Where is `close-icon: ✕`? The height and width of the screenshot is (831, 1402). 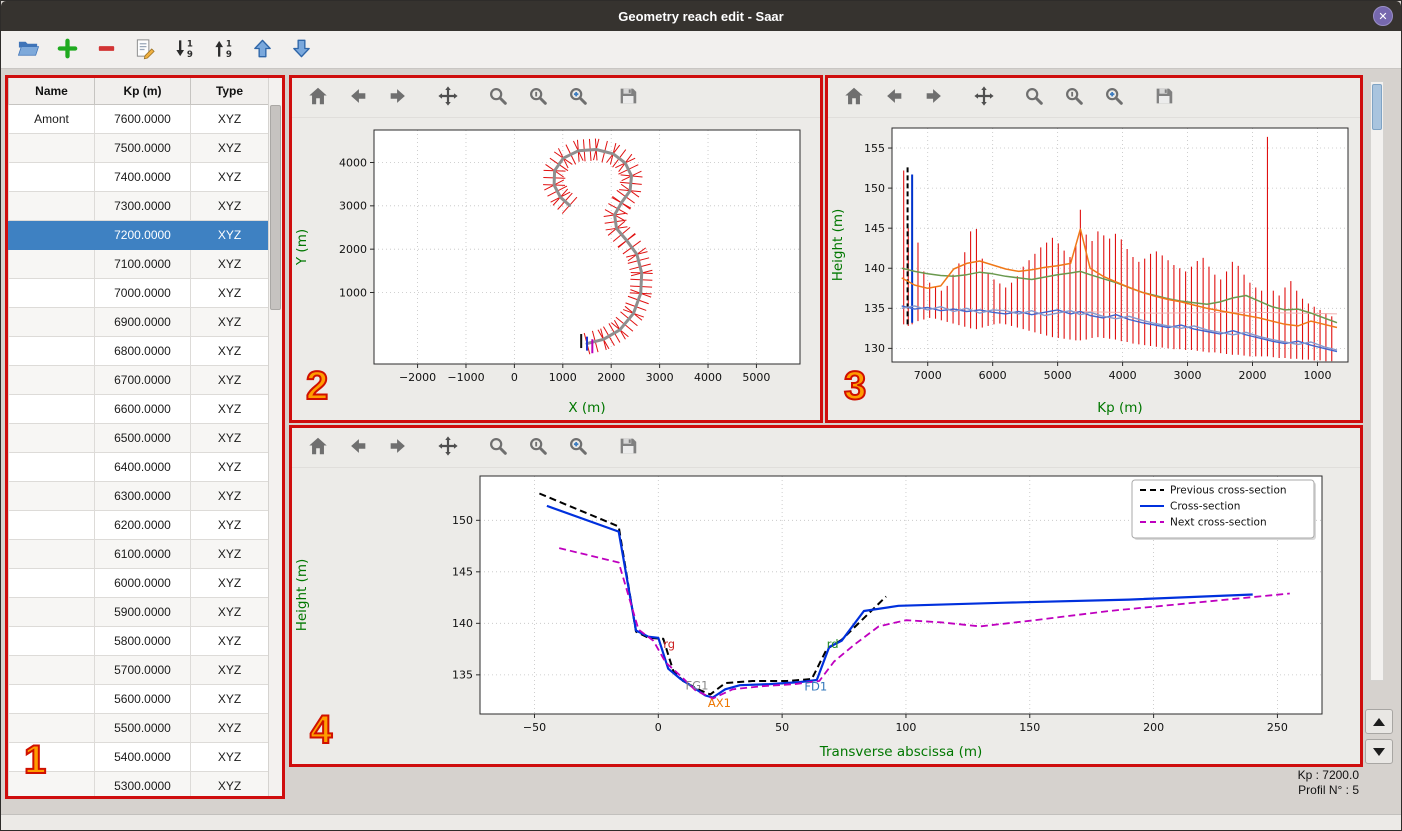 close-icon: ✕ is located at coordinates (1383, 16).